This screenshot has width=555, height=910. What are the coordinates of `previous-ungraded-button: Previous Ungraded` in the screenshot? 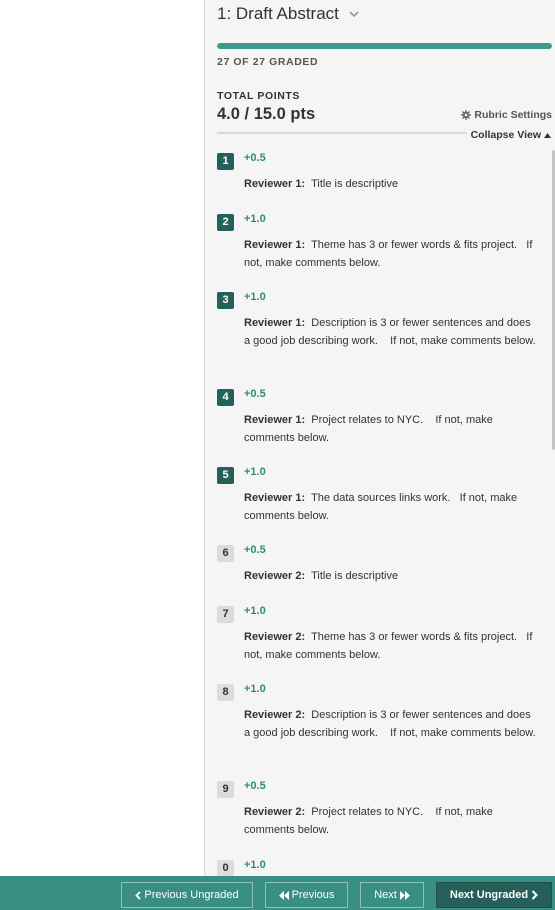 It's located at (187, 895).